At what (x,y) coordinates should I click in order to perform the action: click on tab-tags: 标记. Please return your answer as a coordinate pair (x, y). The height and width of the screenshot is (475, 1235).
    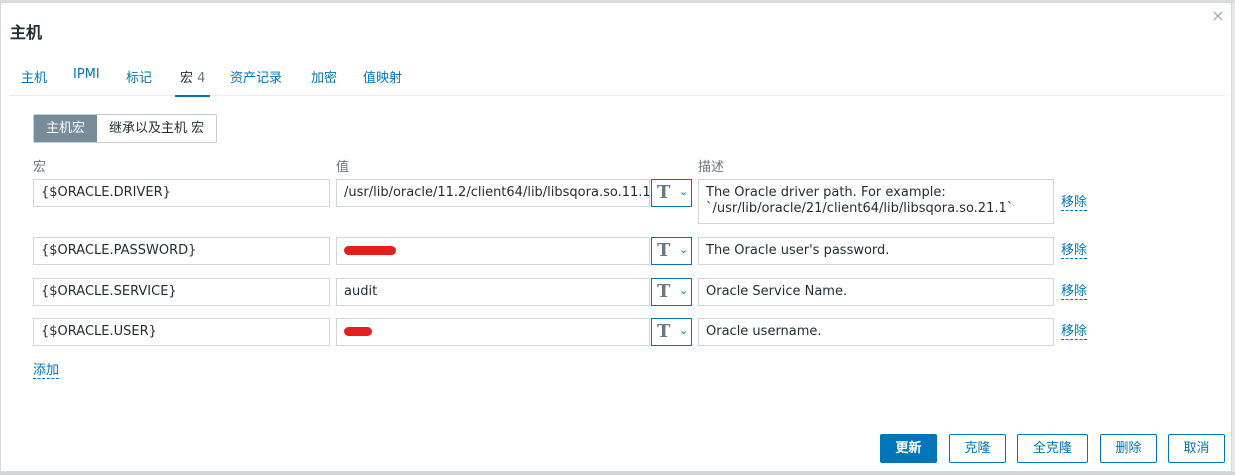
    Looking at the image, I should click on (139, 81).